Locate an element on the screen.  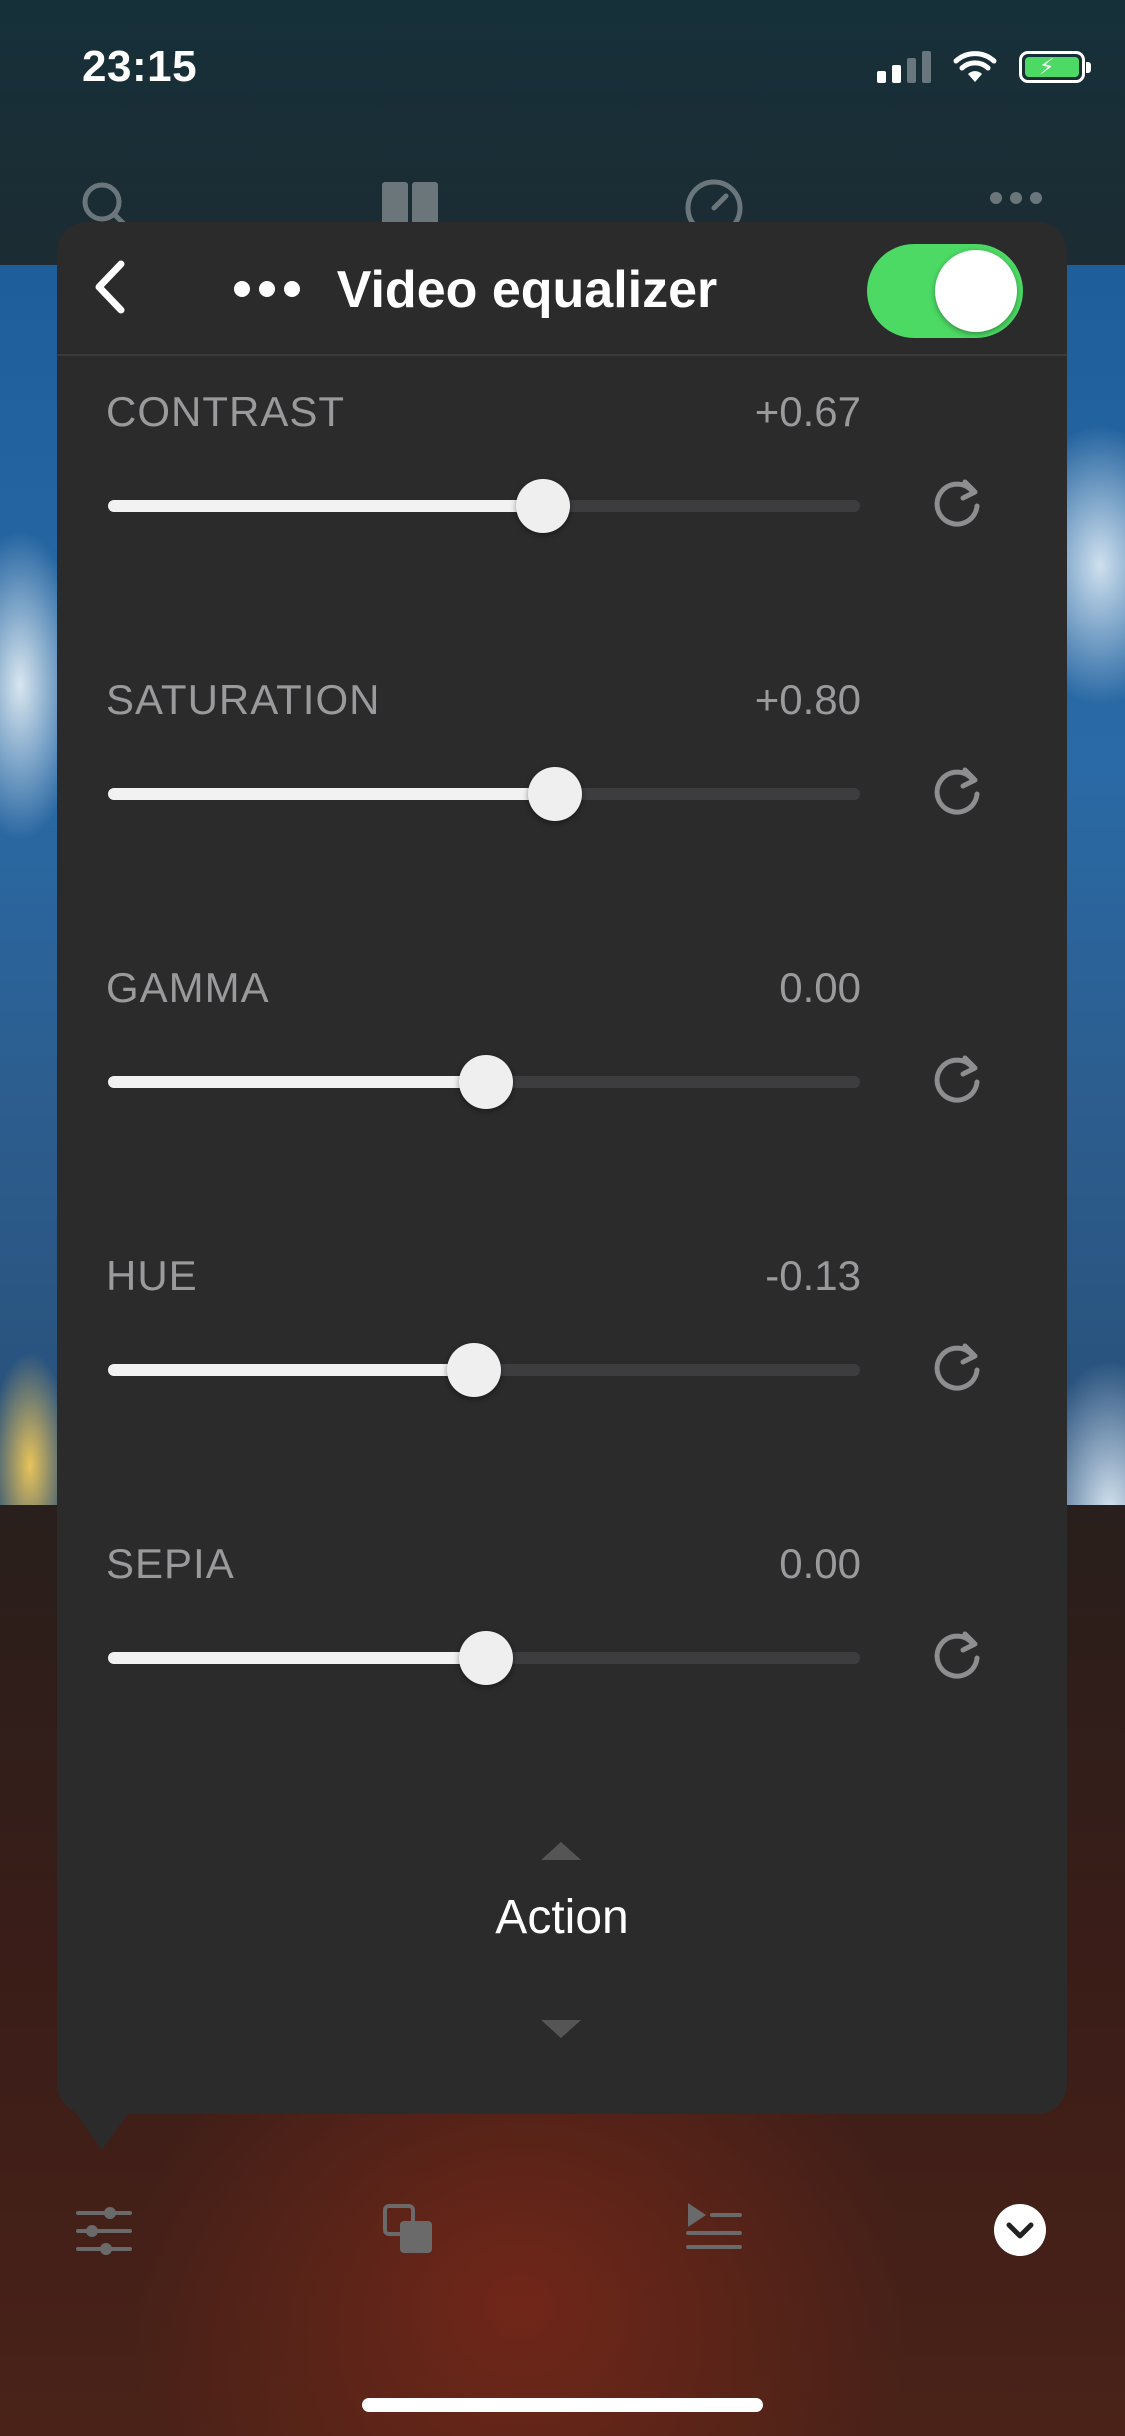
eq-label: HUE is located at coordinates (152, 1275).